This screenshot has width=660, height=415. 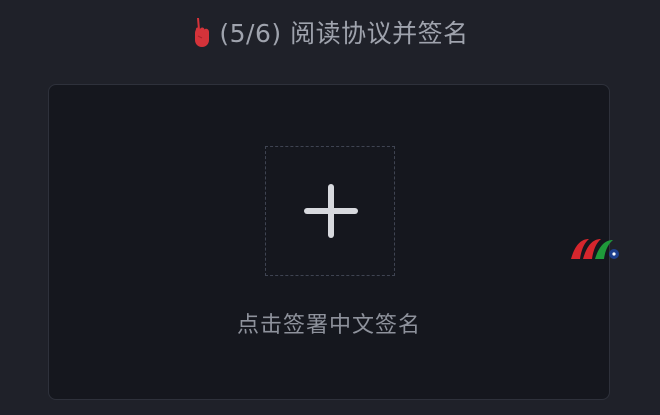 I want to click on brand-logo-icon, so click(x=595, y=249).